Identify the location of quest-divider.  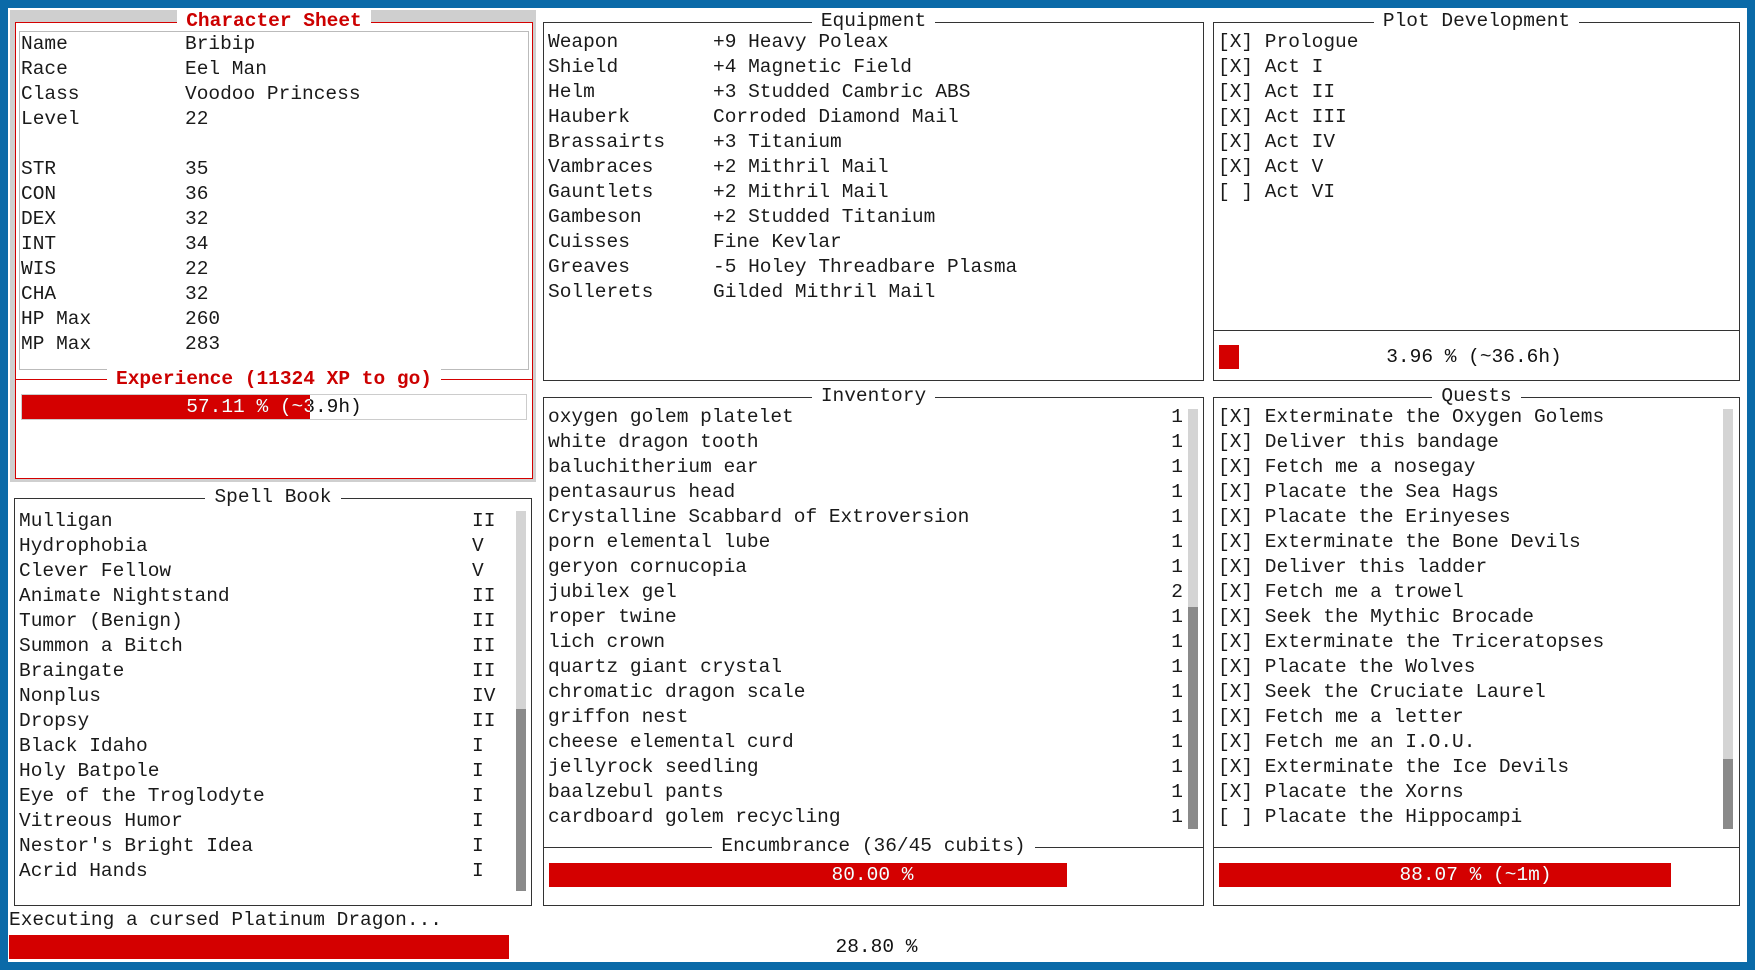
(1476, 847).